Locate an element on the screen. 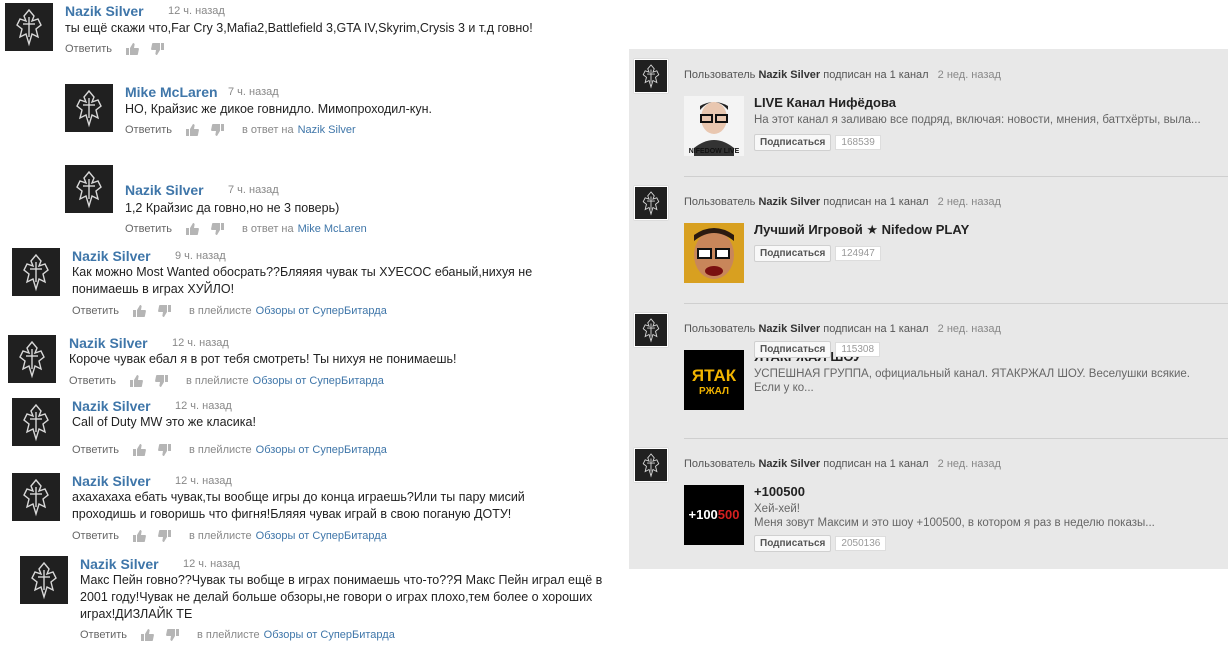  subscribe-row: Подписаться 115308 is located at coordinates (817, 349).